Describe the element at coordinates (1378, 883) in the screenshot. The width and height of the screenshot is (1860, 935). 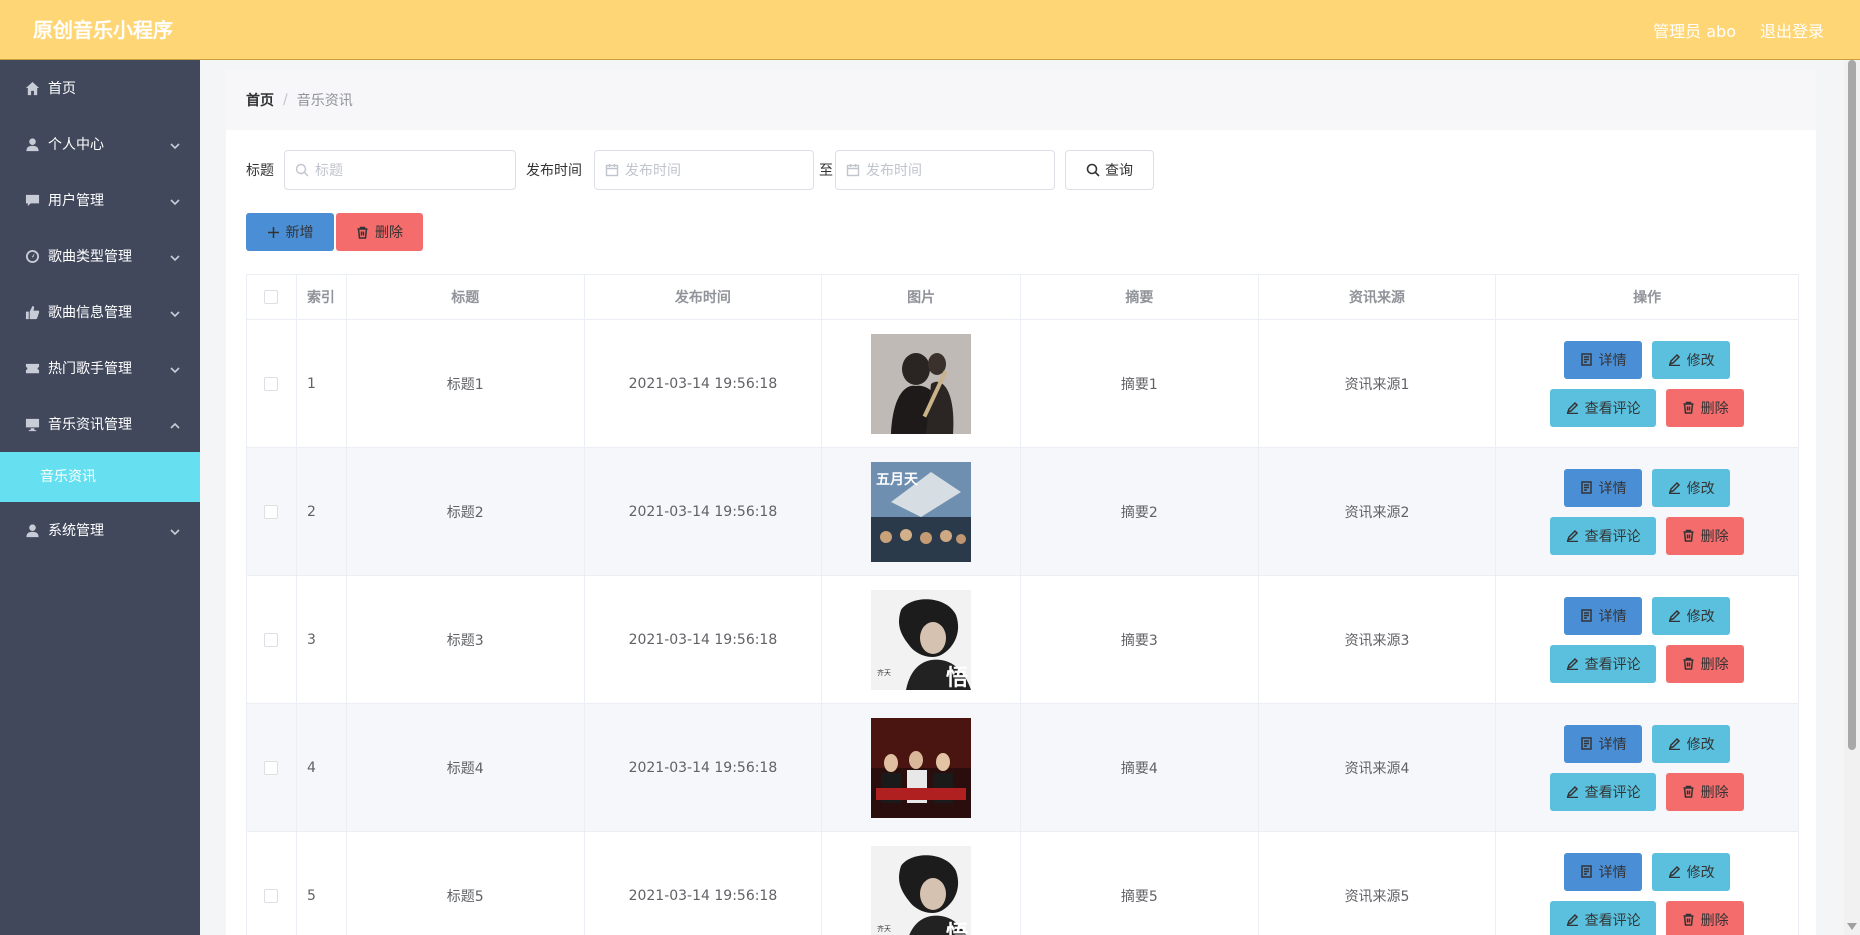
I see `cell-source: 资讯来源5` at that location.